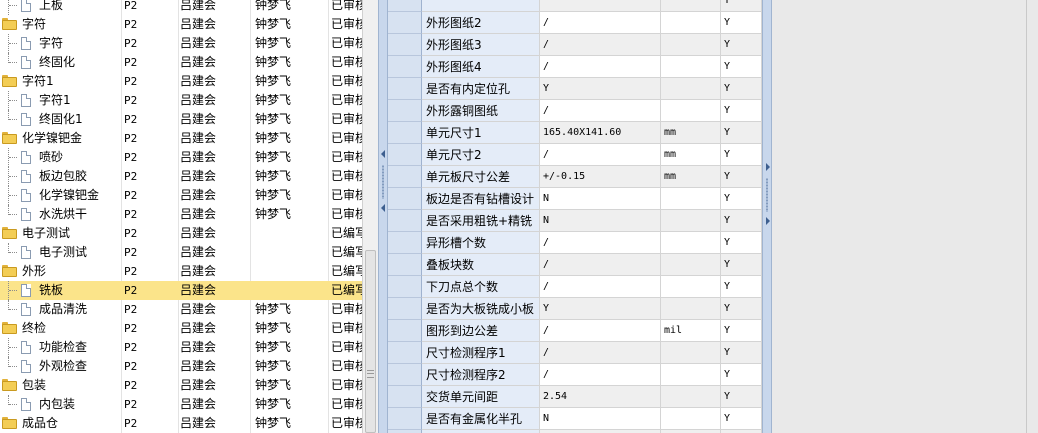 The height and width of the screenshot is (433, 1038). What do you see at coordinates (60, 119) in the screenshot?
I see `tree-node: 终固化1` at bounding box center [60, 119].